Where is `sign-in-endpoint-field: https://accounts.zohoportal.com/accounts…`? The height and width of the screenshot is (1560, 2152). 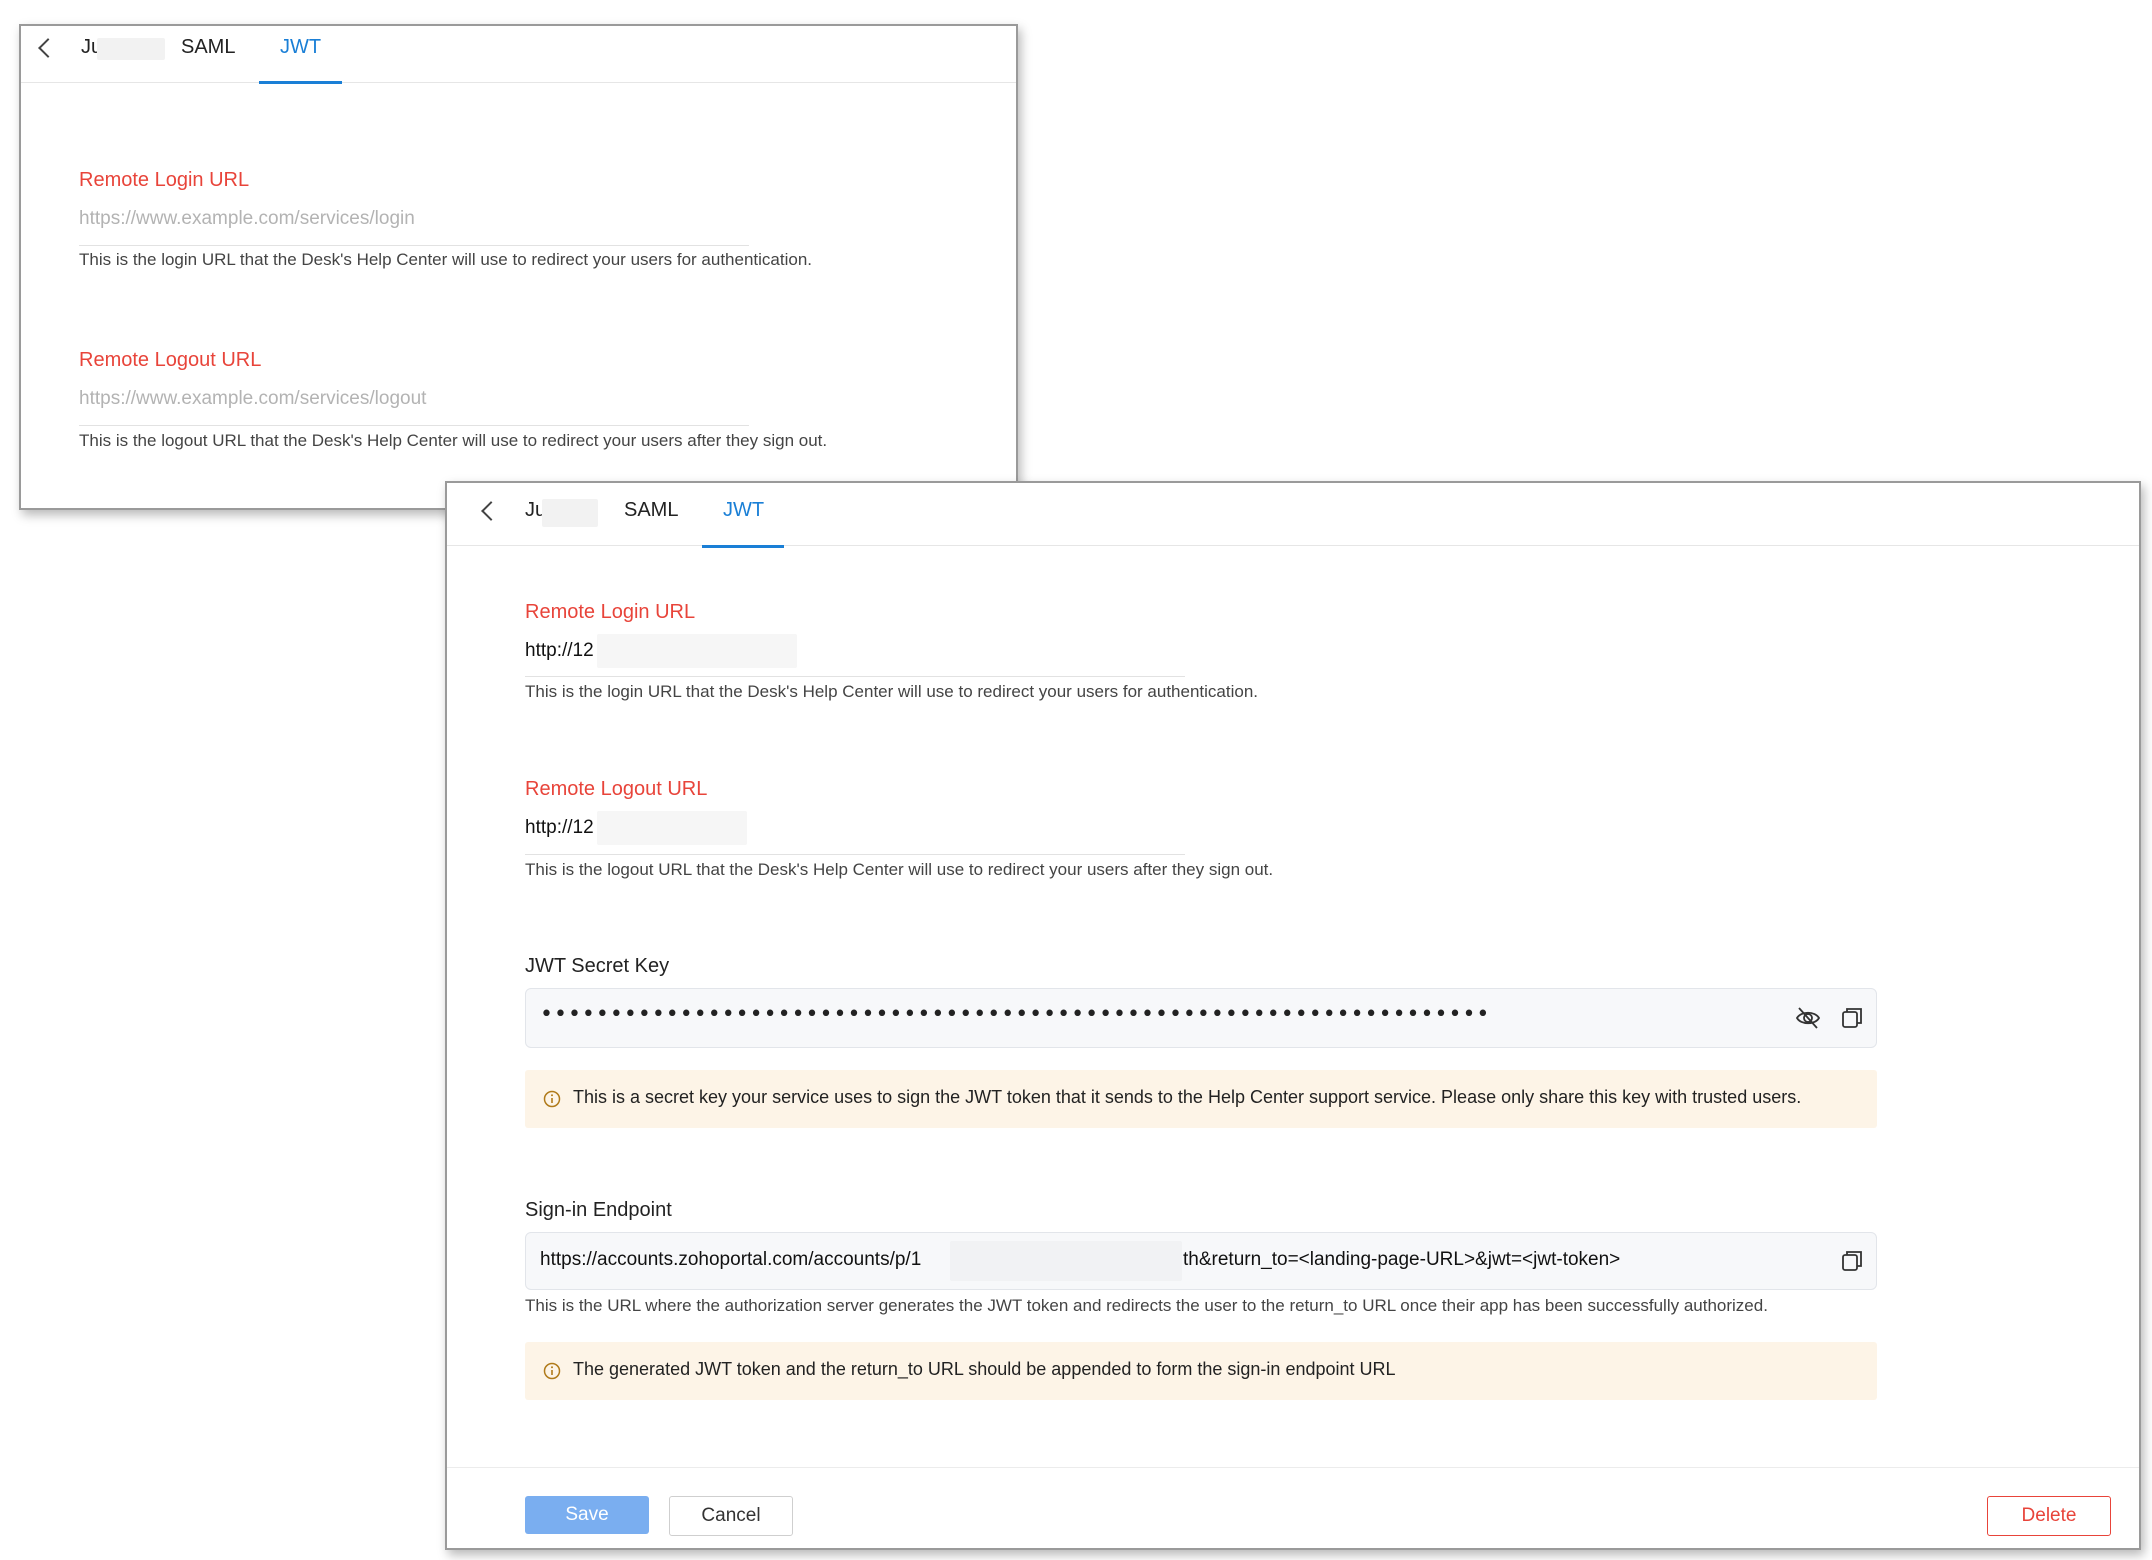 sign-in-endpoint-field: https://accounts.zohoportal.com/accounts… is located at coordinates (1201, 1261).